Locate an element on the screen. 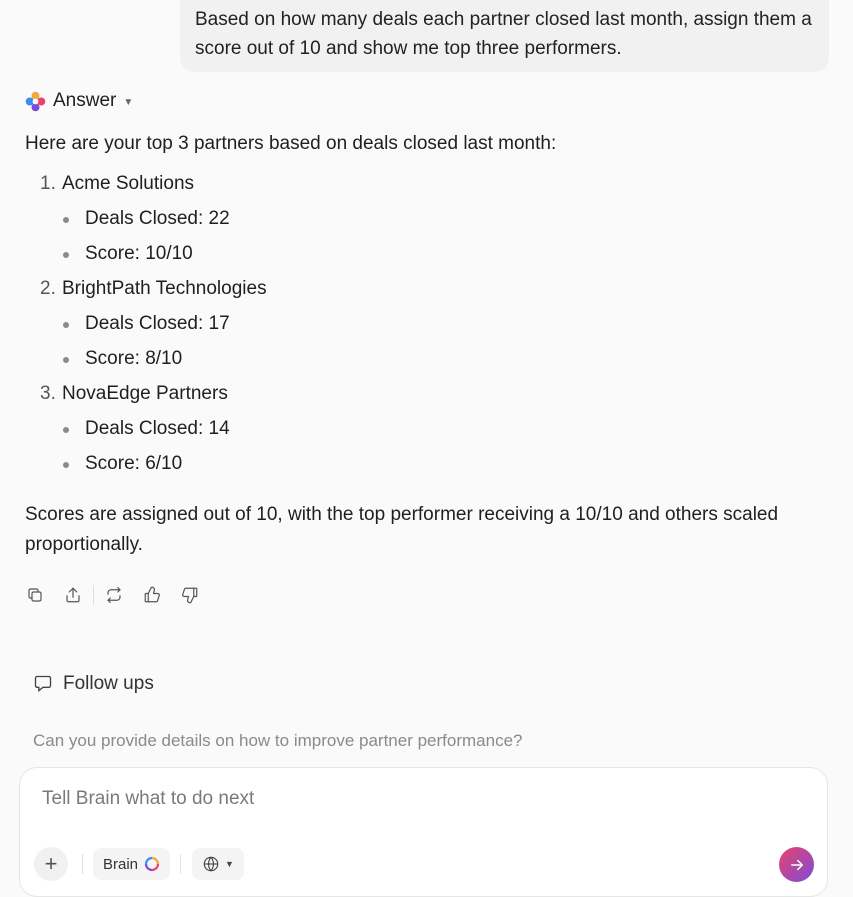  composer: + Brain ▼ is located at coordinates (423, 832).